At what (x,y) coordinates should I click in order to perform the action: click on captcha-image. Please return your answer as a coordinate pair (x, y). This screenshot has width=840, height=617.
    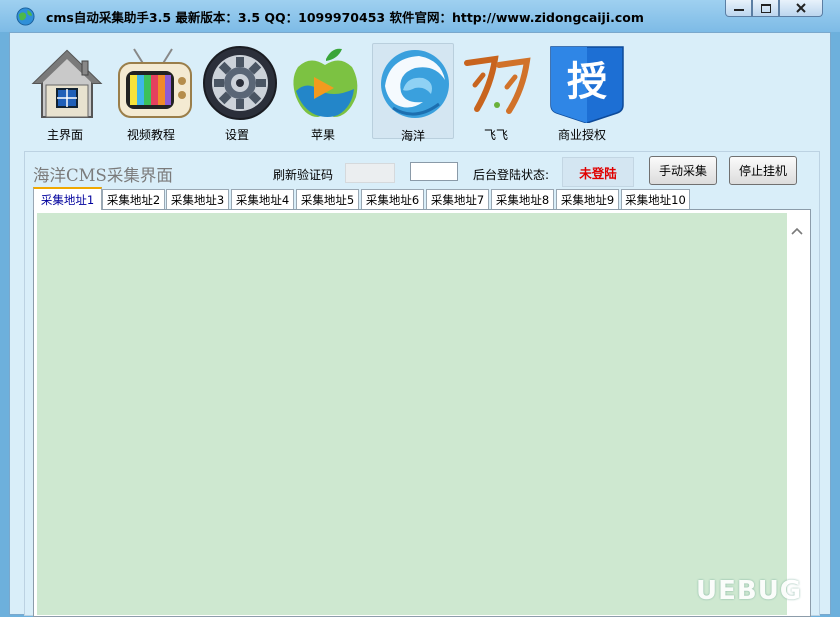
    Looking at the image, I should click on (370, 173).